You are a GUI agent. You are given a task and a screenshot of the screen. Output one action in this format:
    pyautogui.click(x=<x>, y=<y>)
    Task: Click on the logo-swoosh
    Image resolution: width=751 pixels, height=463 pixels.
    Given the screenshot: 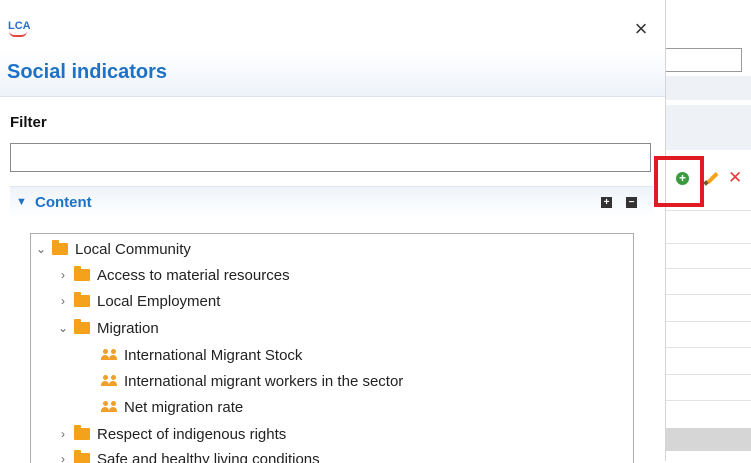 What is the action you would take?
    pyautogui.click(x=18, y=34)
    